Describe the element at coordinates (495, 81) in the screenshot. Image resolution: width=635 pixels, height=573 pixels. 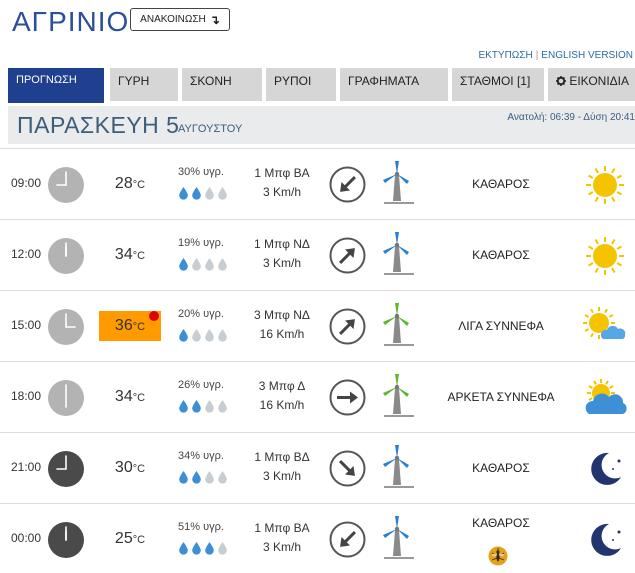
I see `tab-label: ΣΤΑΘΜΟΙ [1]` at that location.